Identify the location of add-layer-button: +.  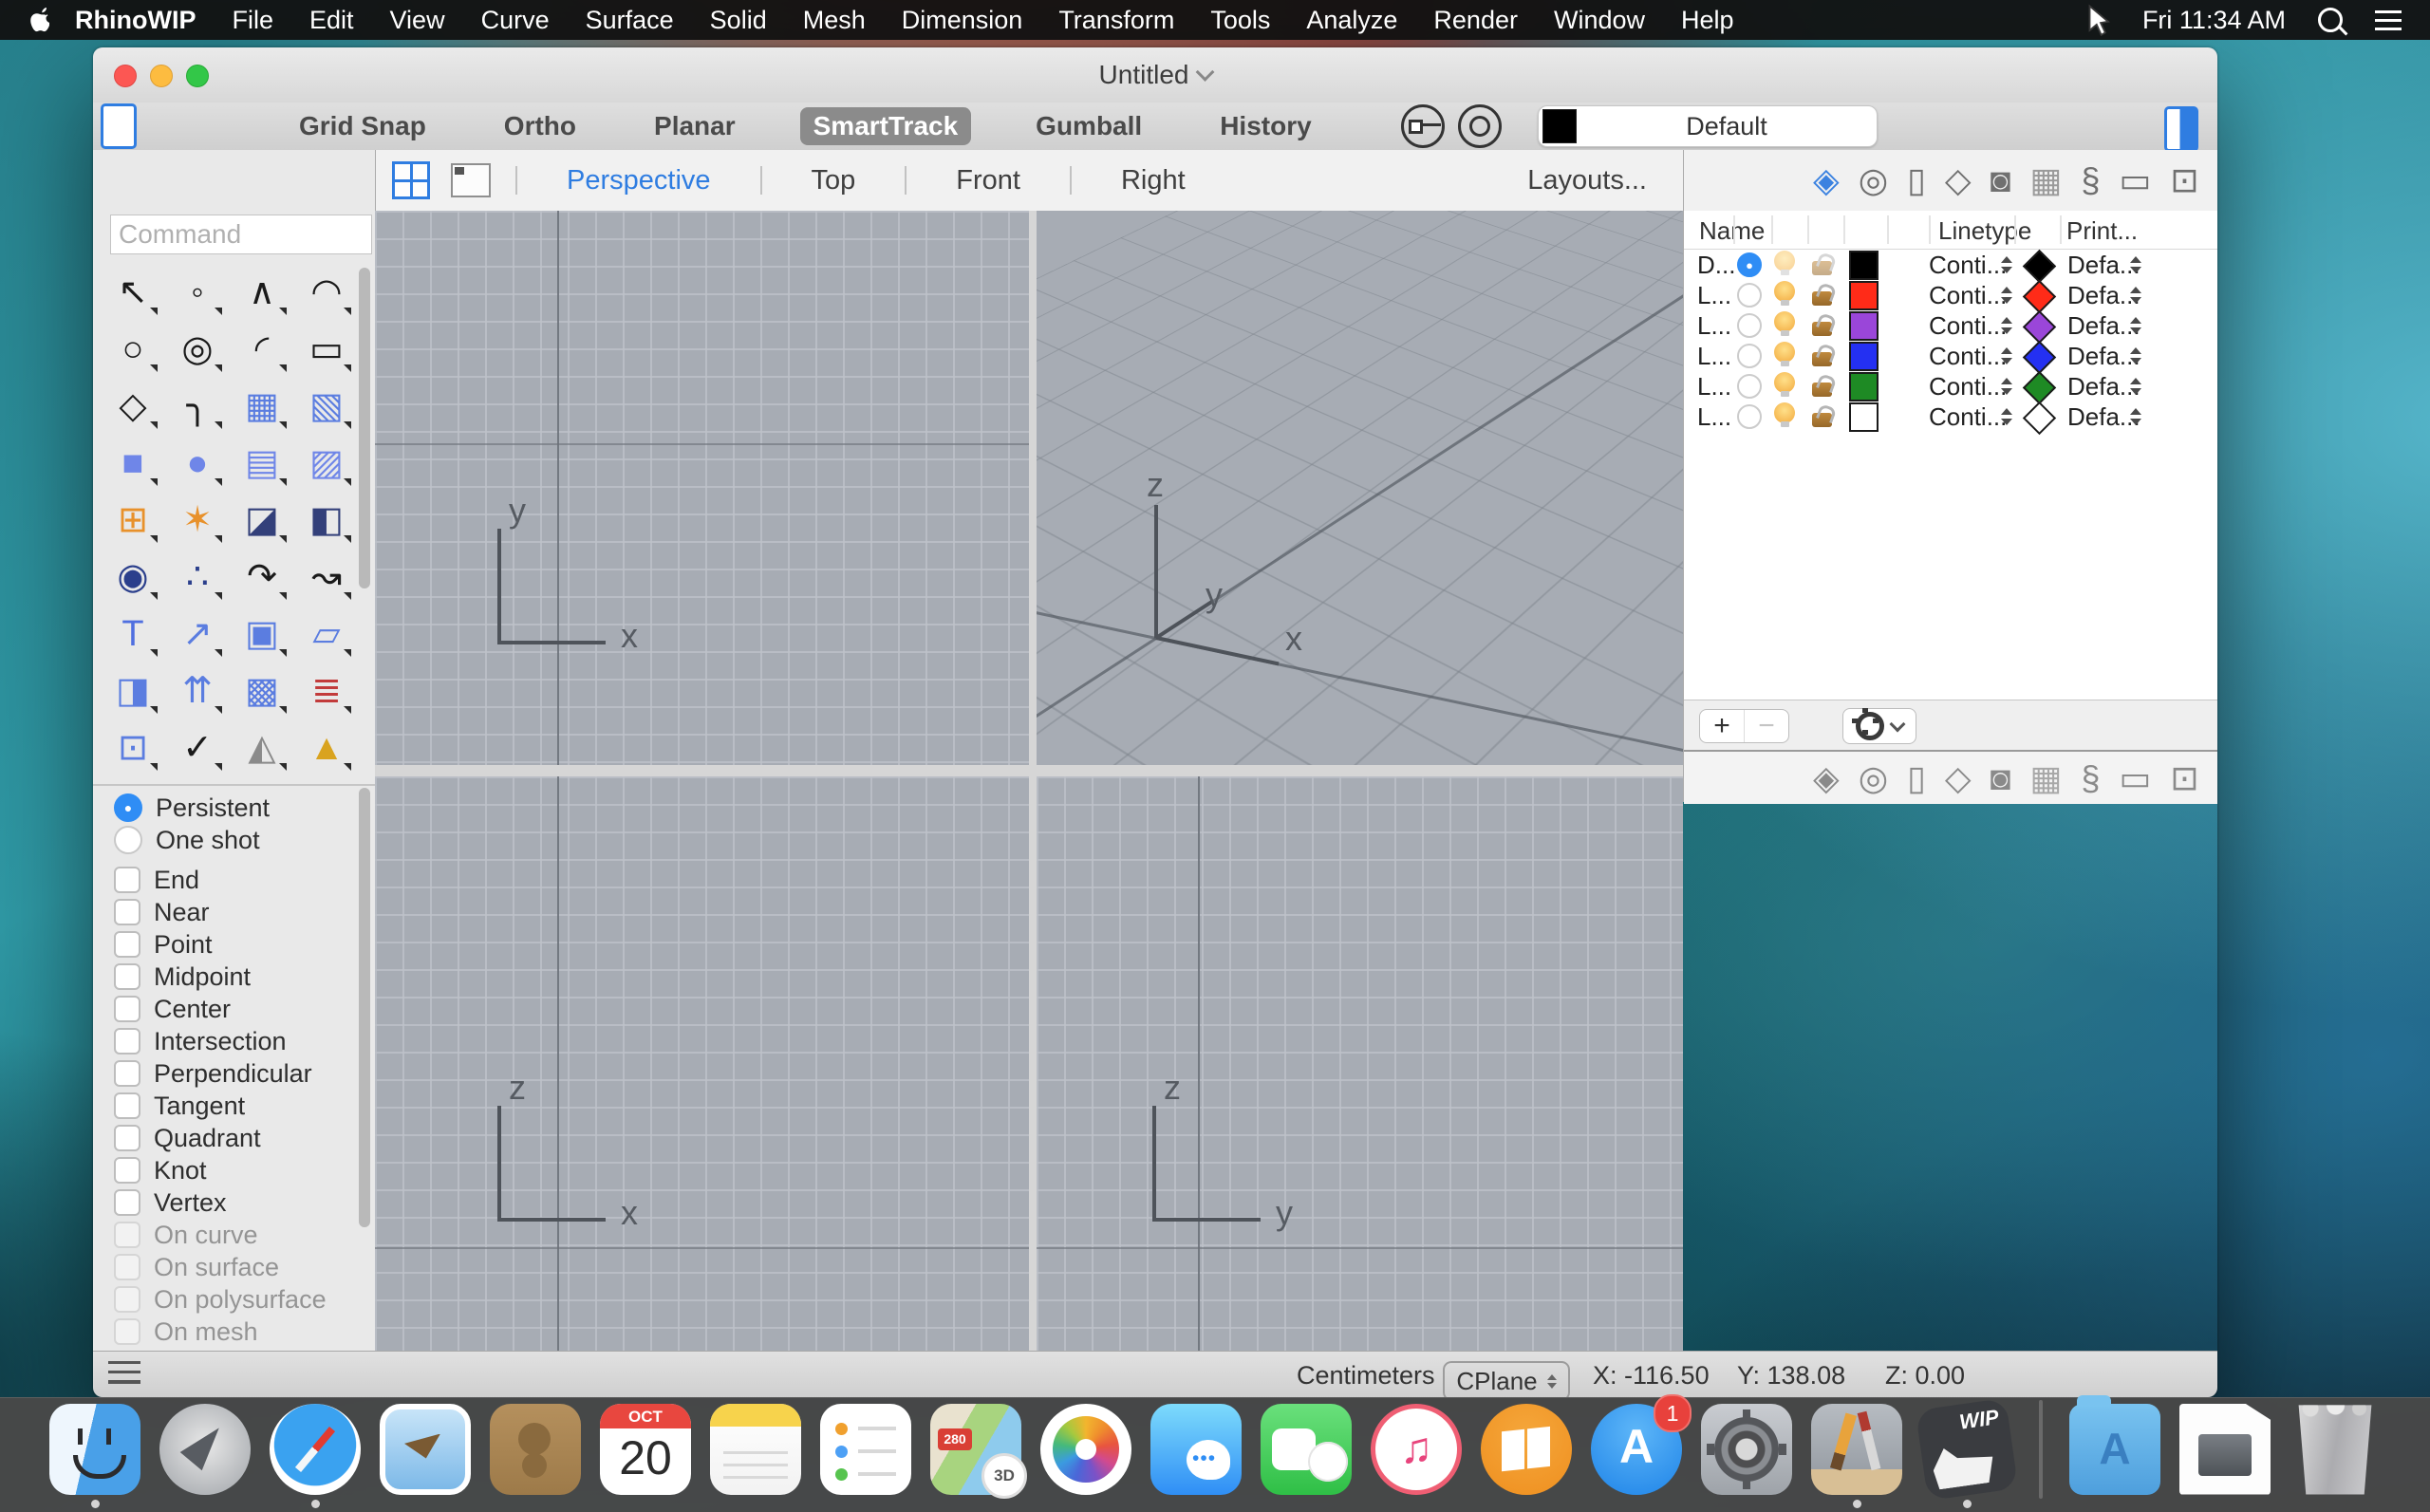
(1722, 726).